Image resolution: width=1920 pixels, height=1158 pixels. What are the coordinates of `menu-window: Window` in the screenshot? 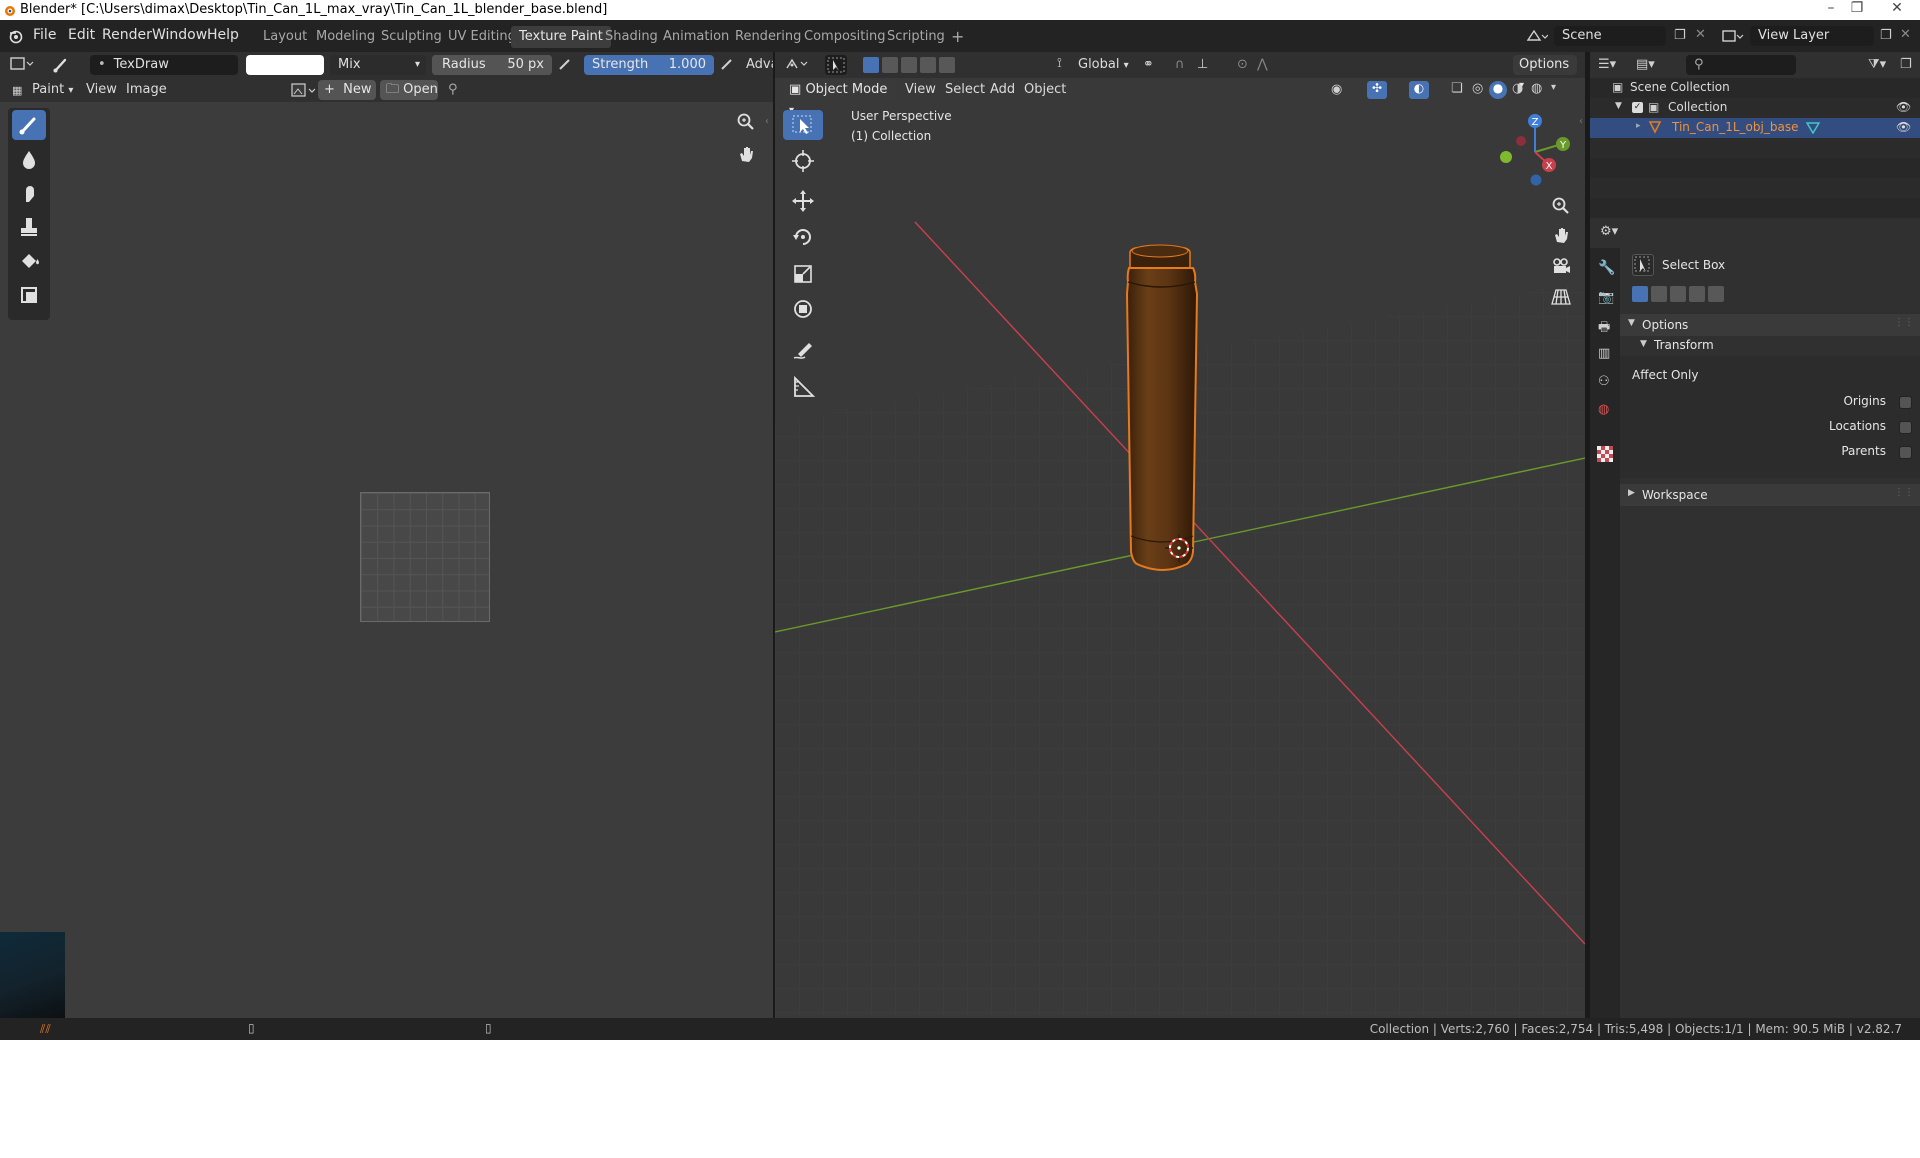 It's located at (179, 35).